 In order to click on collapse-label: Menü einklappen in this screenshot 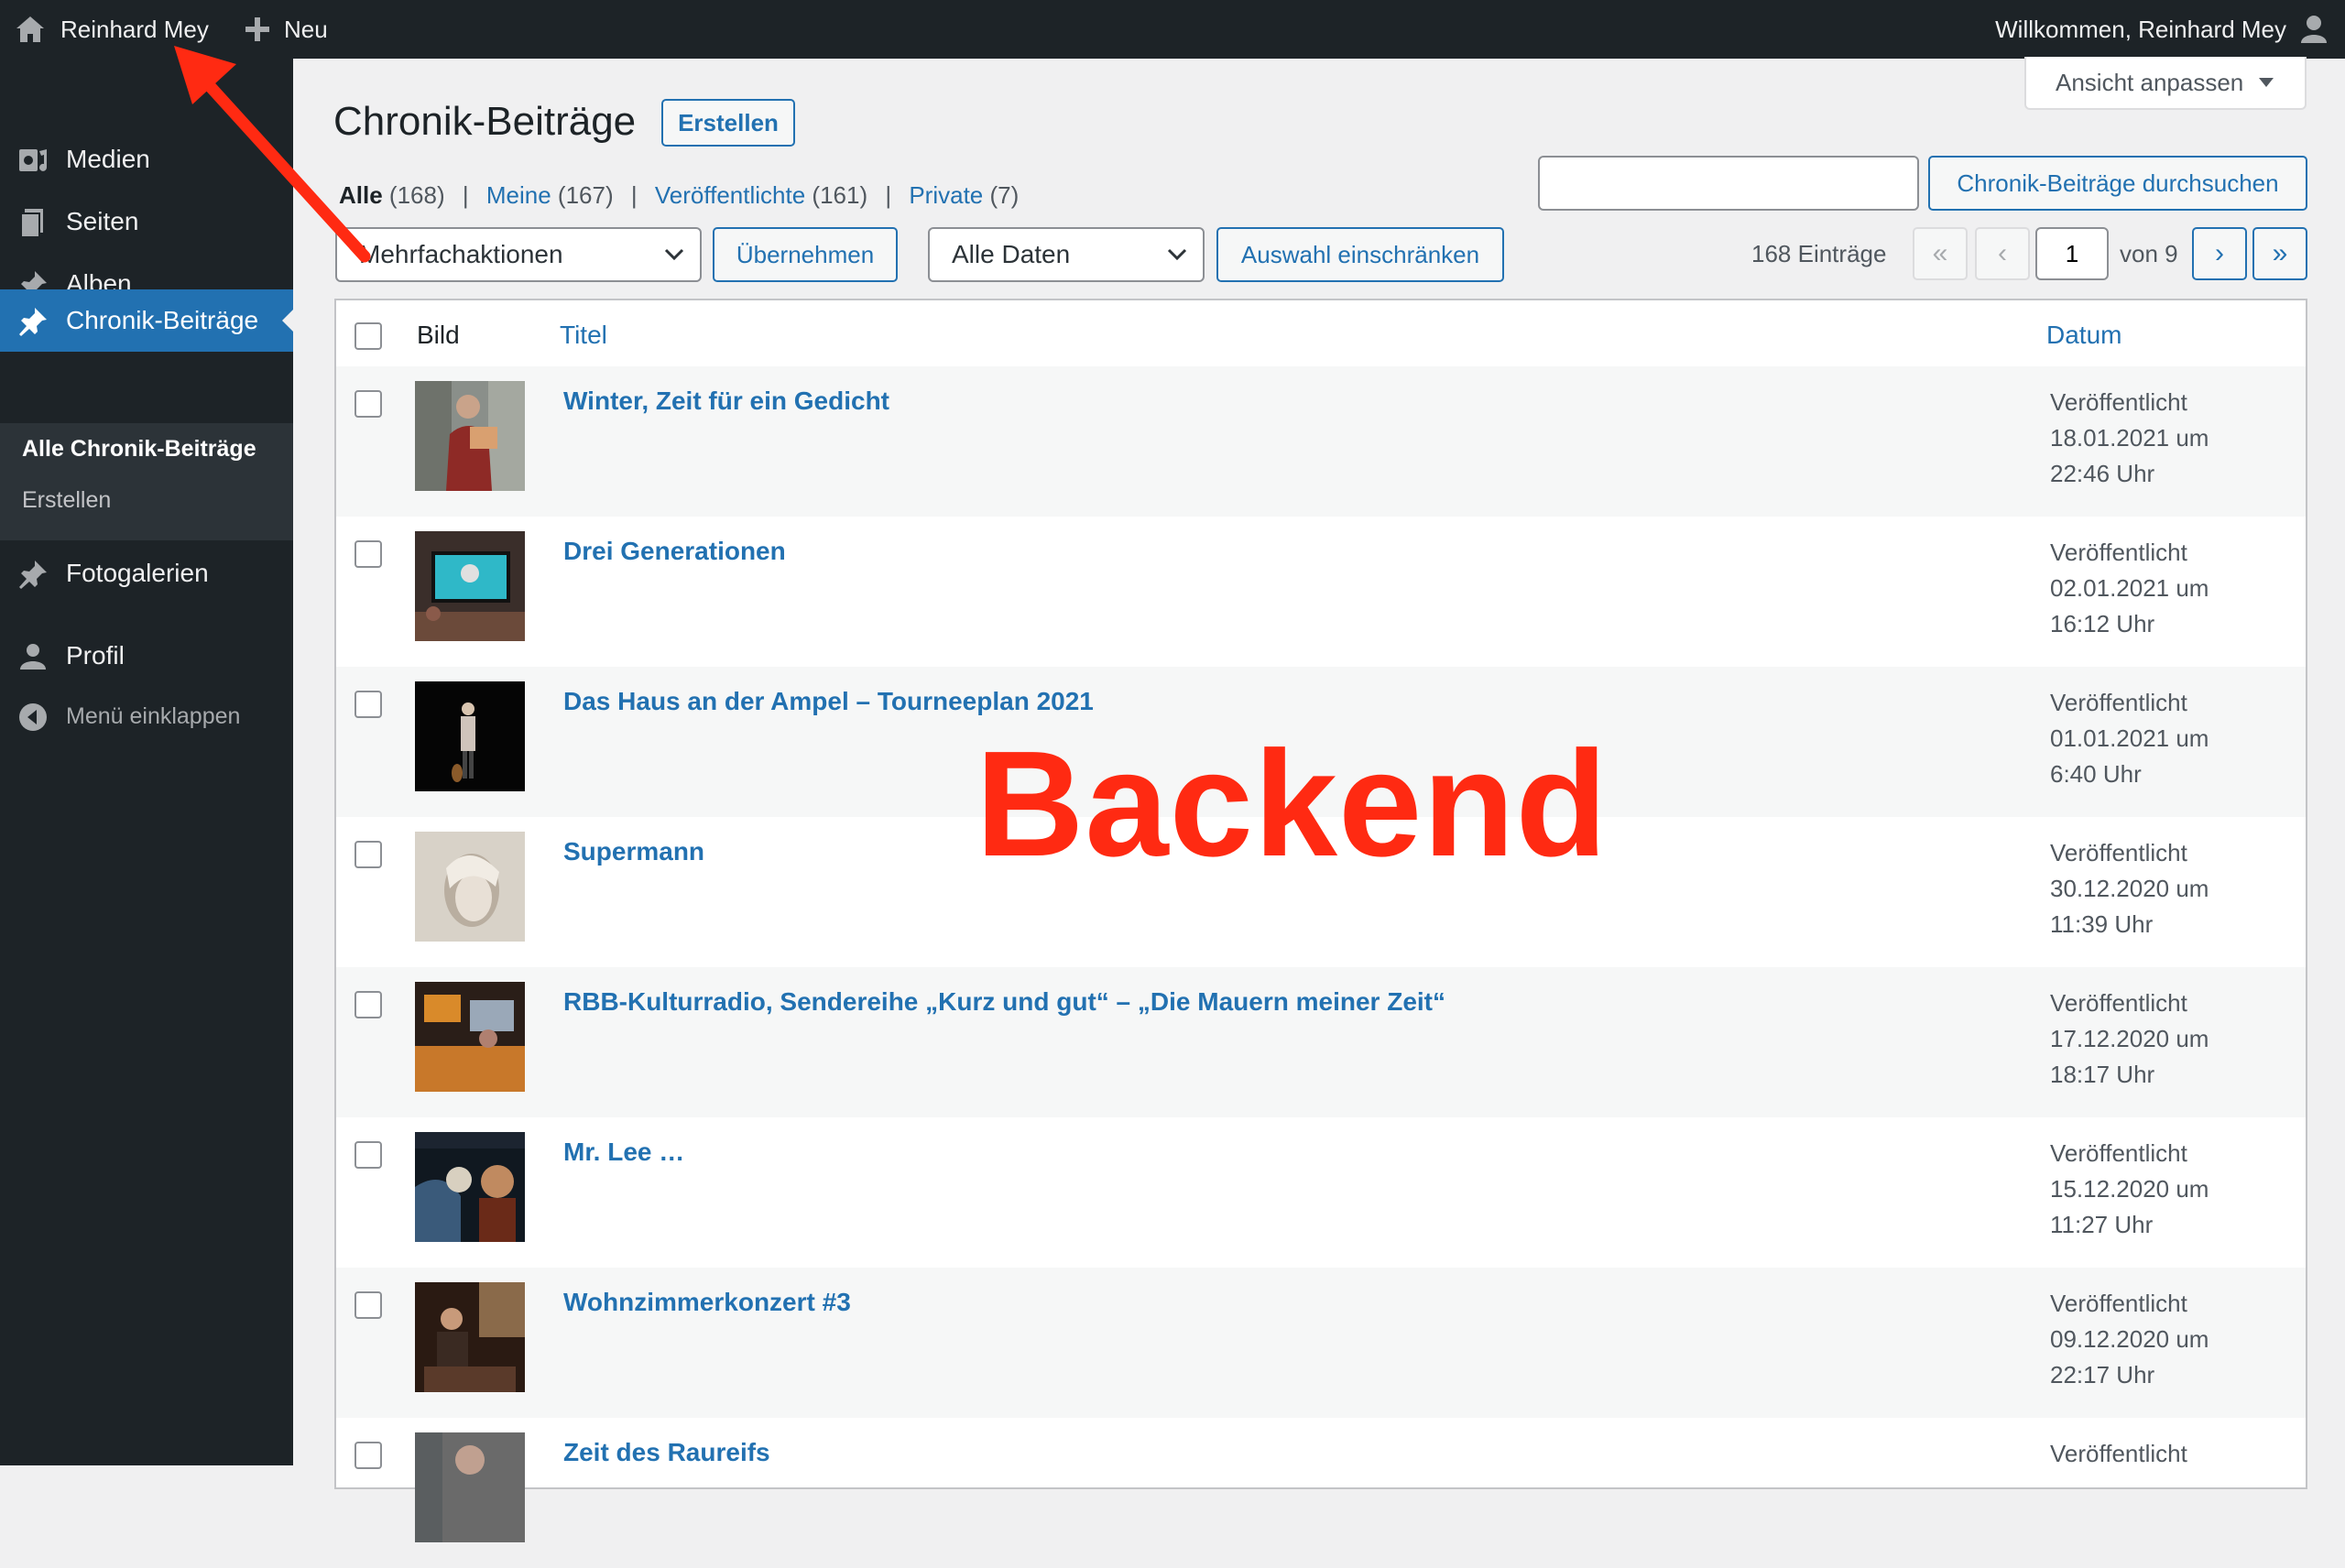, I will do `click(153, 715)`.